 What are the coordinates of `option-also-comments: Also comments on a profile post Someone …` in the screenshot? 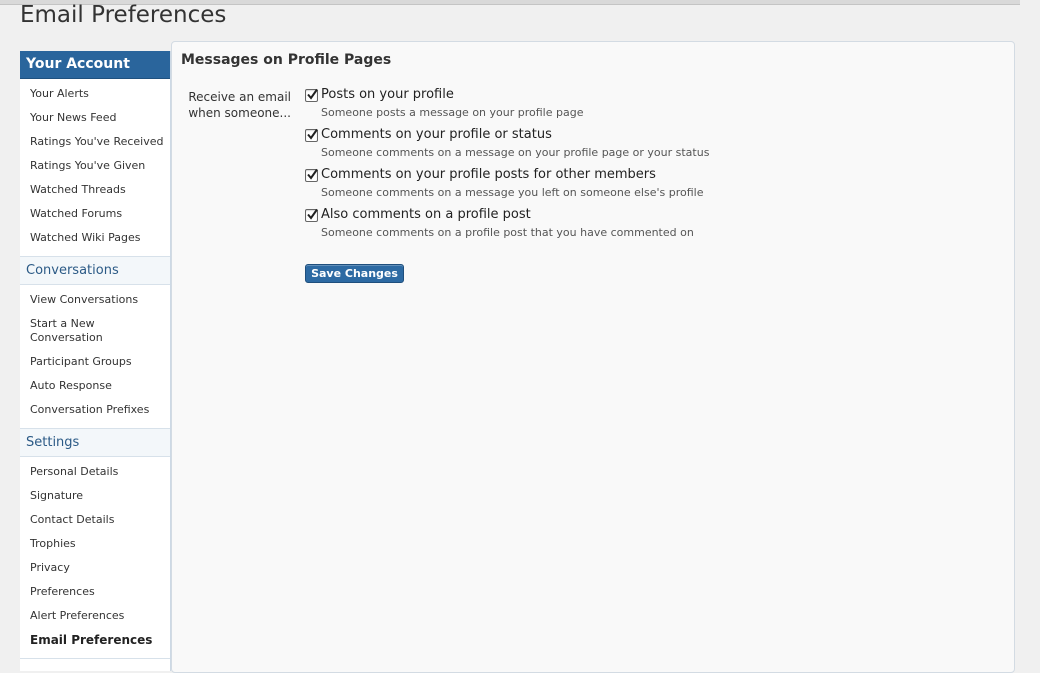 It's located at (605, 227).